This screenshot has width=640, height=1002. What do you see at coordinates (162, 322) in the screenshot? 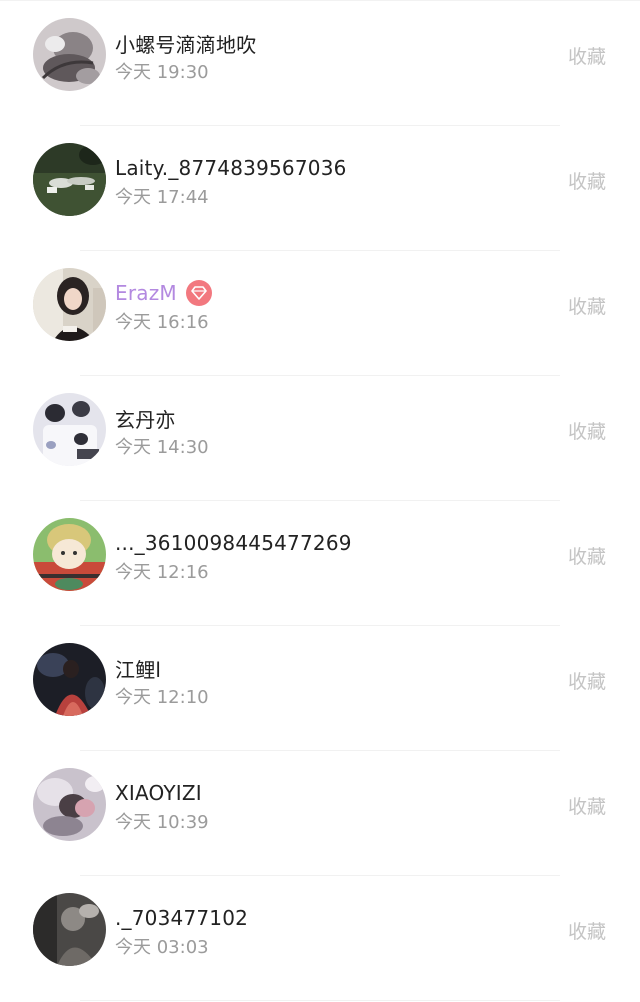
I see `timestamp: 今天 16:16` at bounding box center [162, 322].